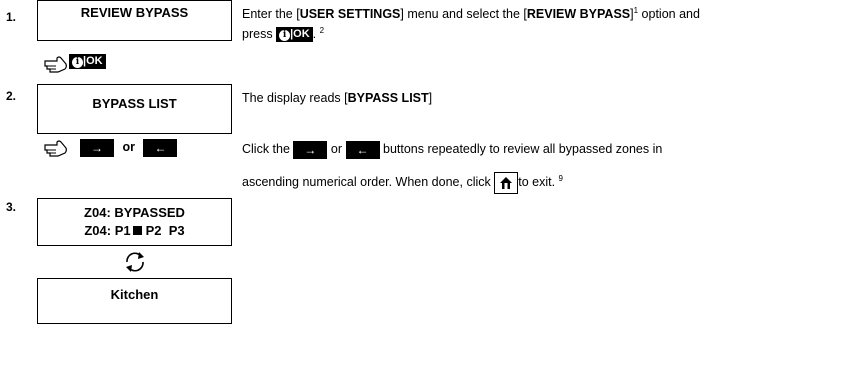 This screenshot has width=842, height=390. I want to click on desc-text: ., so click(316, 34).